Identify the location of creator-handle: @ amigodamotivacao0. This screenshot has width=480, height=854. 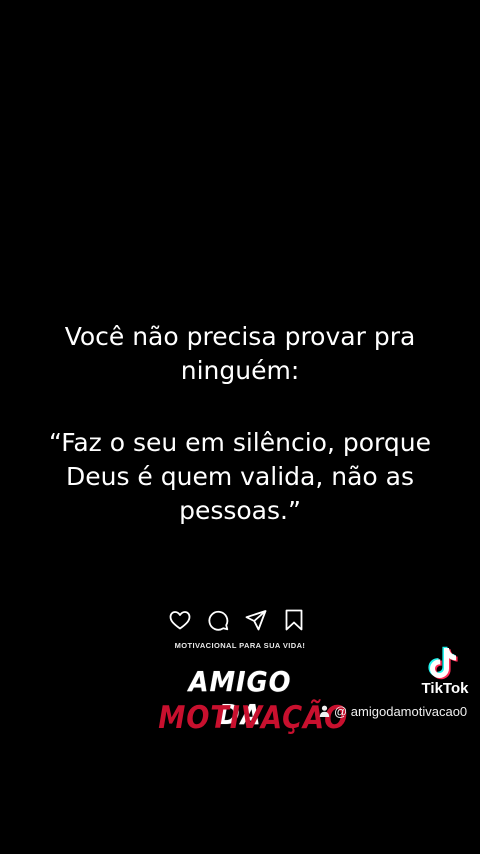
(393, 711).